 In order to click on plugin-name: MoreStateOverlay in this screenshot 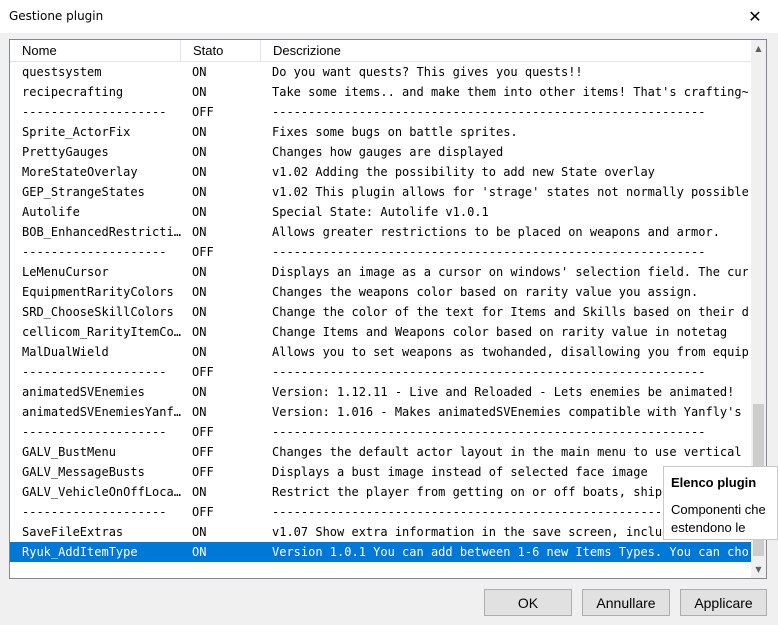, I will do `click(80, 172)`.